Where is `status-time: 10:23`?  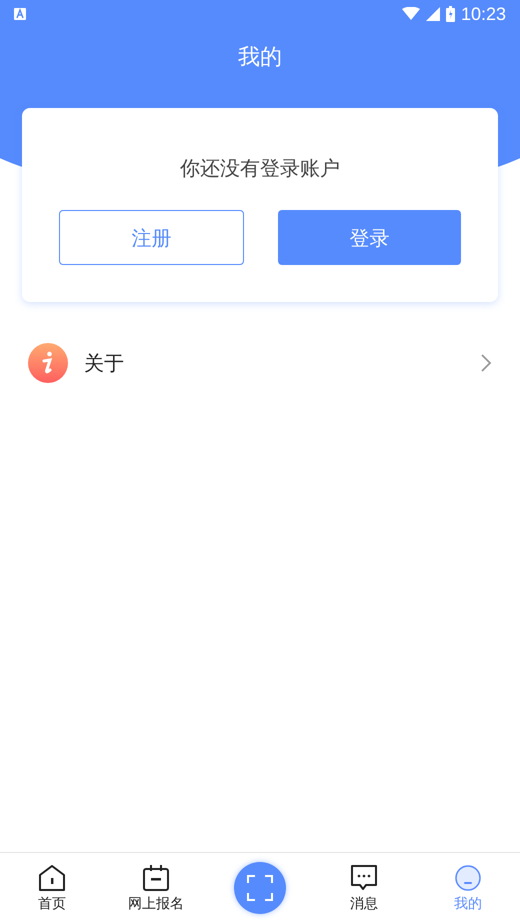
status-time: 10:23 is located at coordinates (483, 14).